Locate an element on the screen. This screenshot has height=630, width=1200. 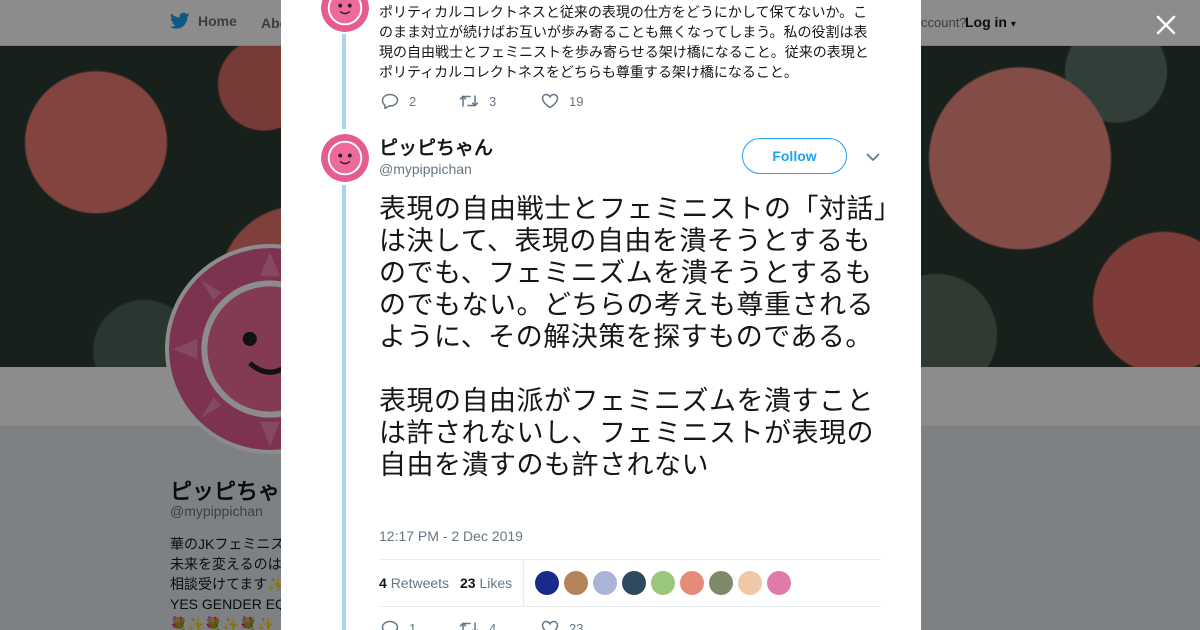
like-count: 23 is located at coordinates (576, 625).